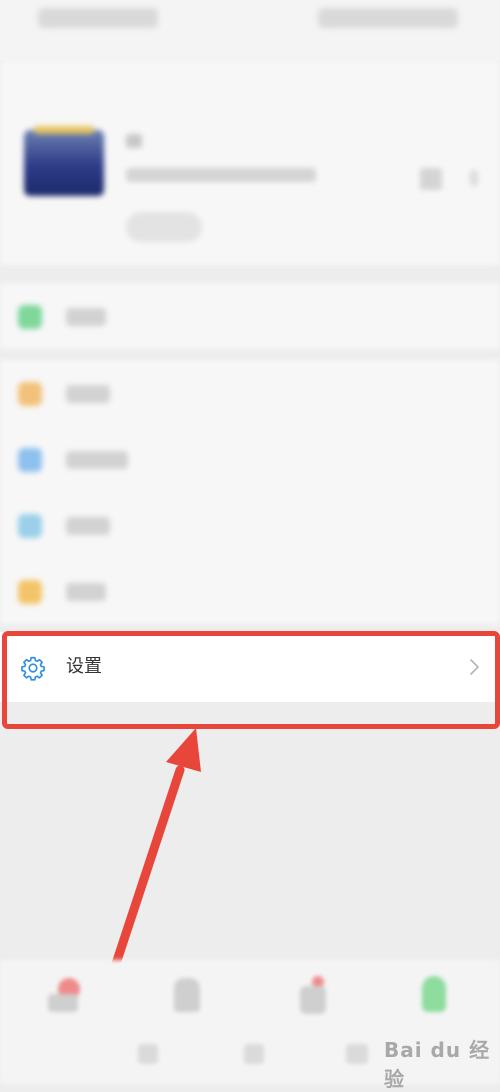 The image size is (500, 1092). What do you see at coordinates (64, 161) in the screenshot?
I see `avatar` at bounding box center [64, 161].